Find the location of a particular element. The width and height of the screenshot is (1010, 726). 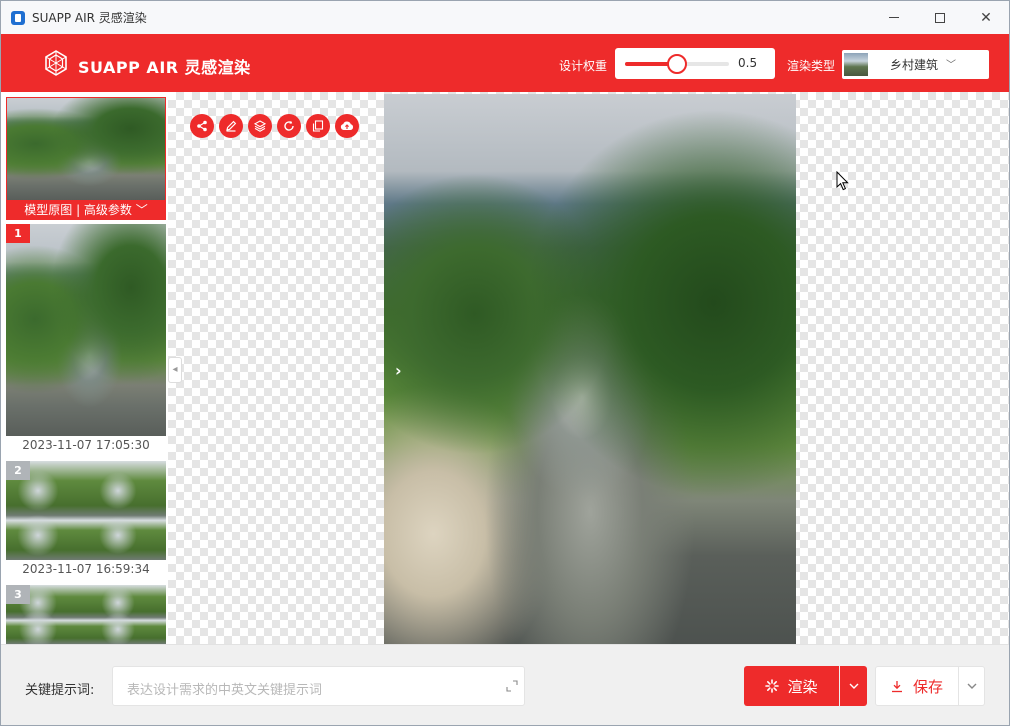

minimize-icon is located at coordinates (894, 17).